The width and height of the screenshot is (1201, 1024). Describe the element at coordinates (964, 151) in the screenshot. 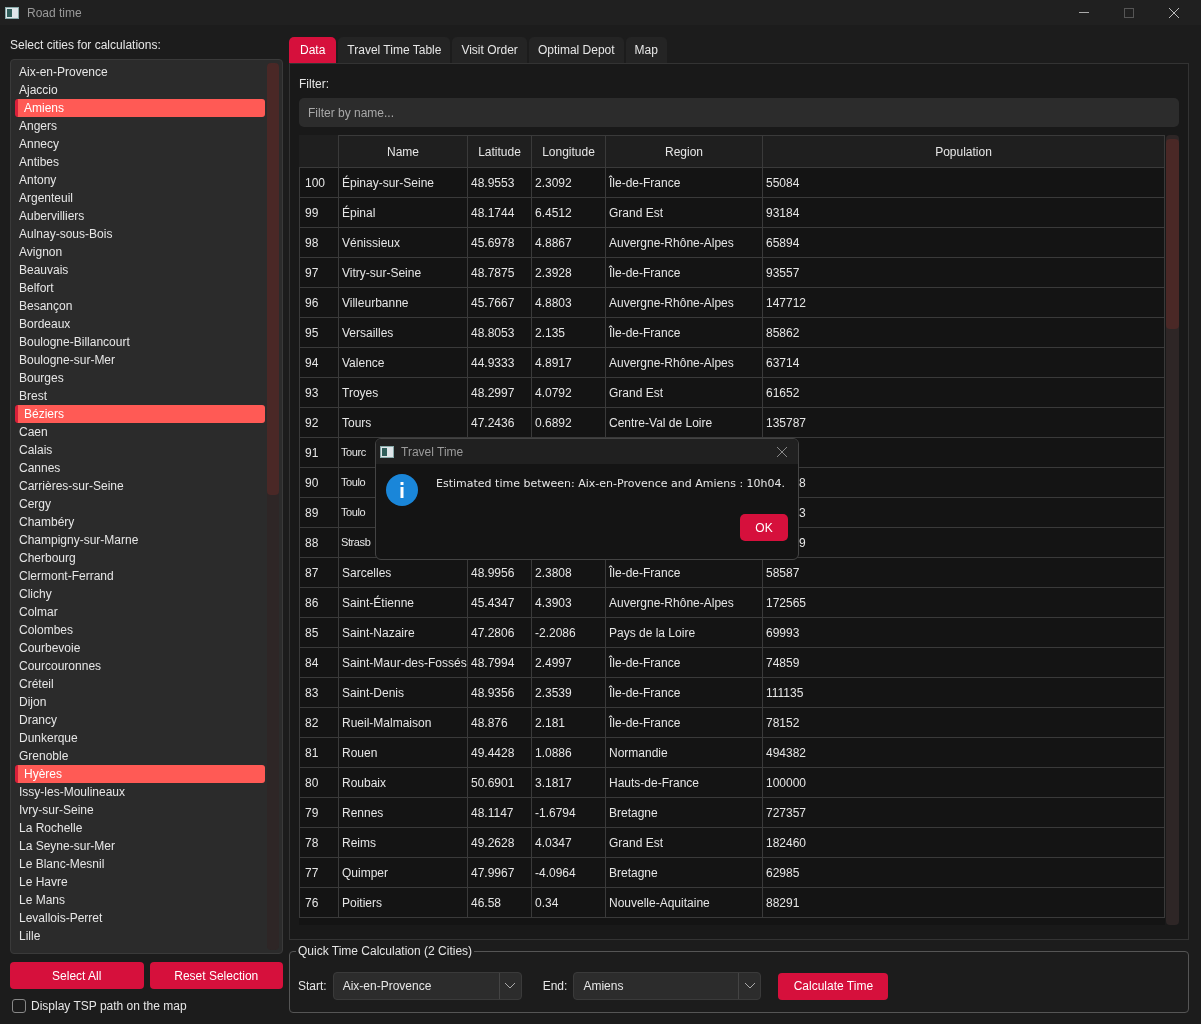

I see `column-header: Population` at that location.